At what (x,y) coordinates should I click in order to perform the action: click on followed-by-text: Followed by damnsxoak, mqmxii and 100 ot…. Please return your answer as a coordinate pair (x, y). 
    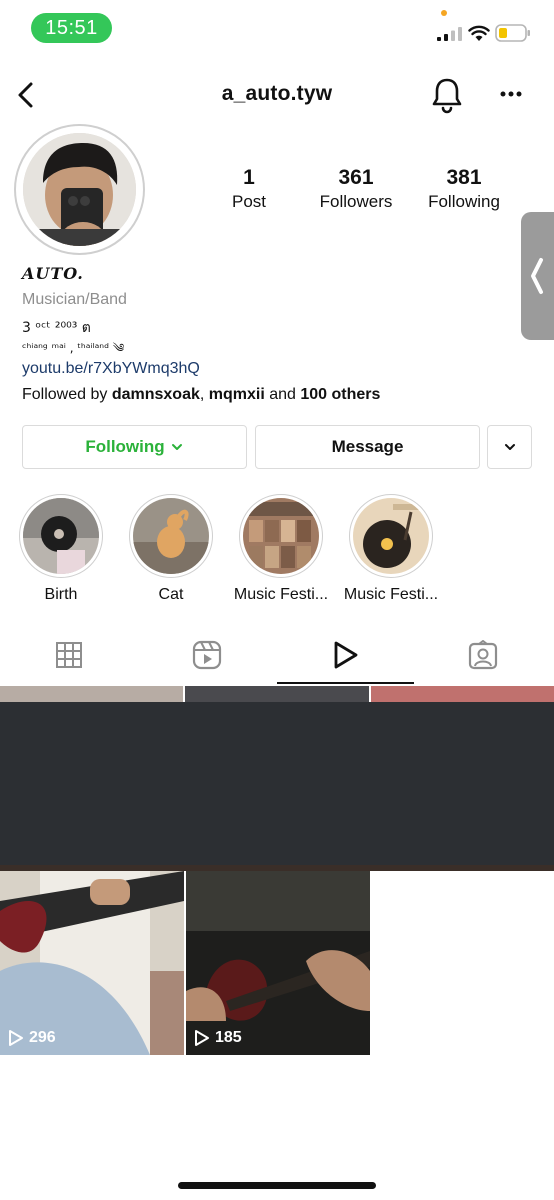
    Looking at the image, I should click on (272, 397).